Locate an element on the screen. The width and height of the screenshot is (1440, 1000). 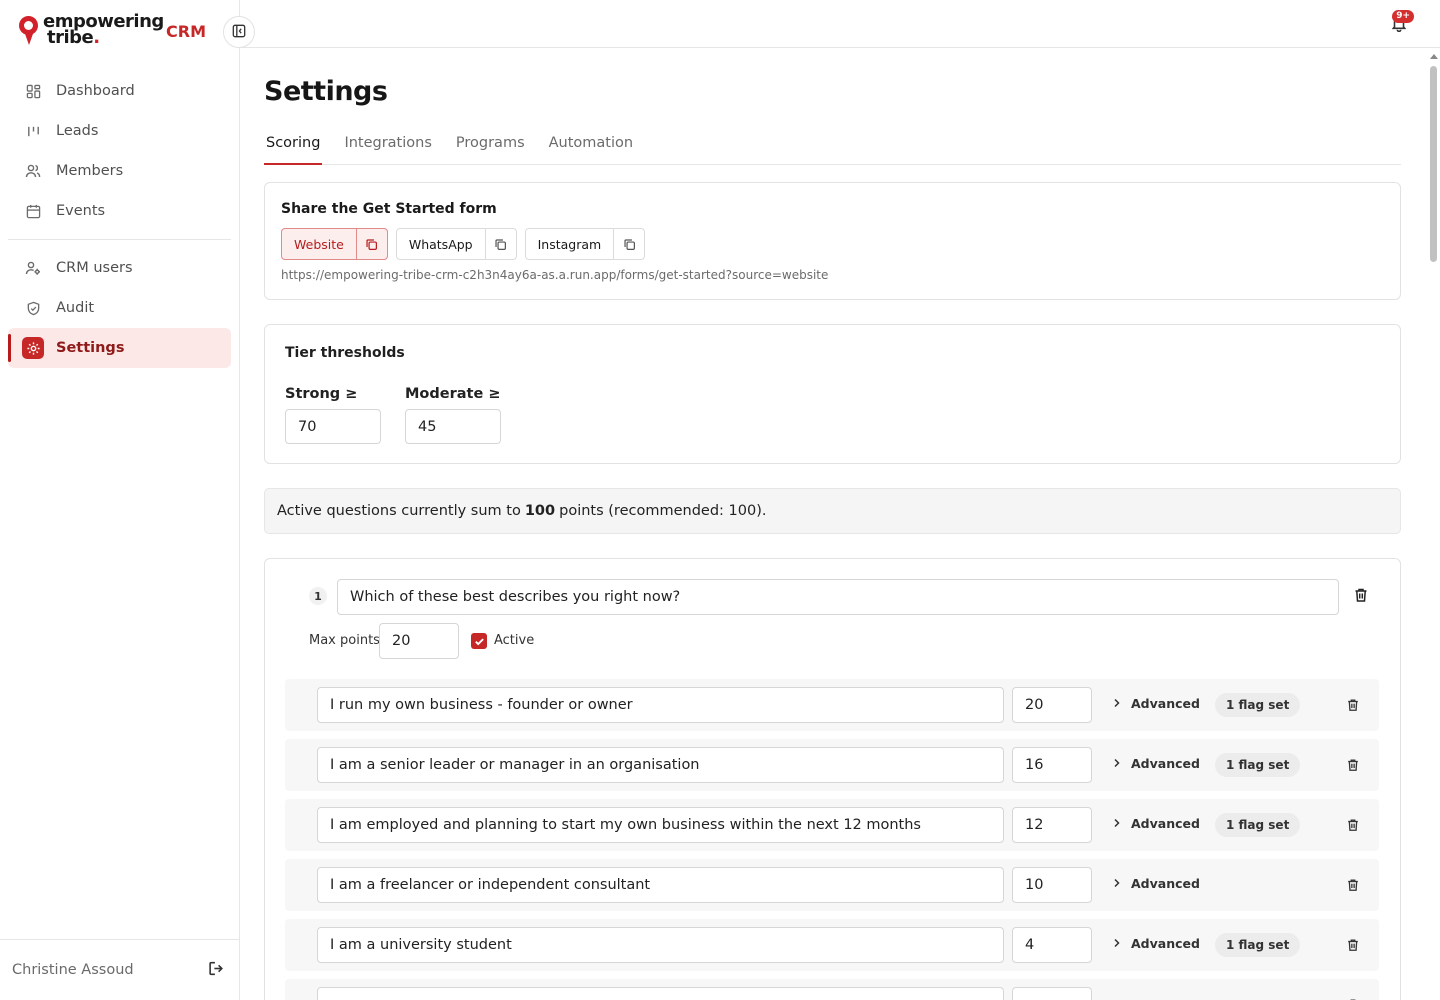
shield-icon is located at coordinates (33, 308).